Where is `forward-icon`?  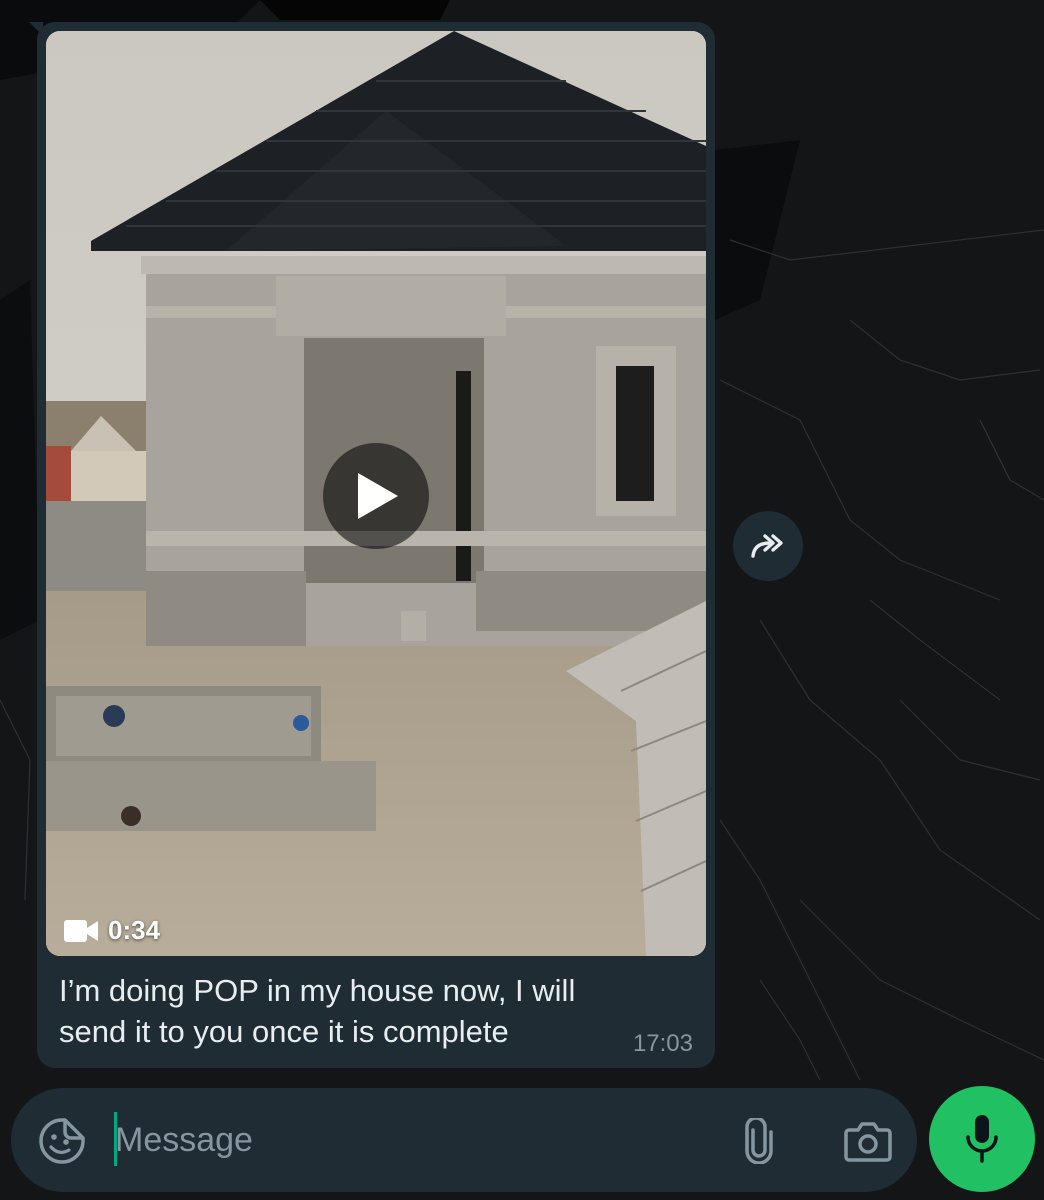
forward-icon is located at coordinates (767, 546).